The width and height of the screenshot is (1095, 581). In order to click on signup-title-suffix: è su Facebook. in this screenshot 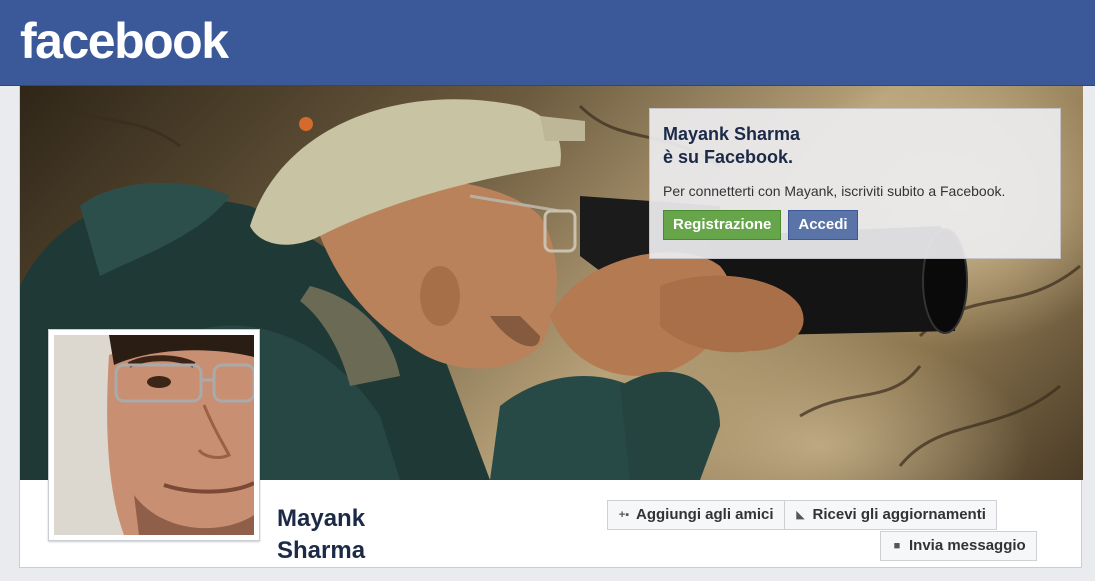, I will do `click(728, 157)`.